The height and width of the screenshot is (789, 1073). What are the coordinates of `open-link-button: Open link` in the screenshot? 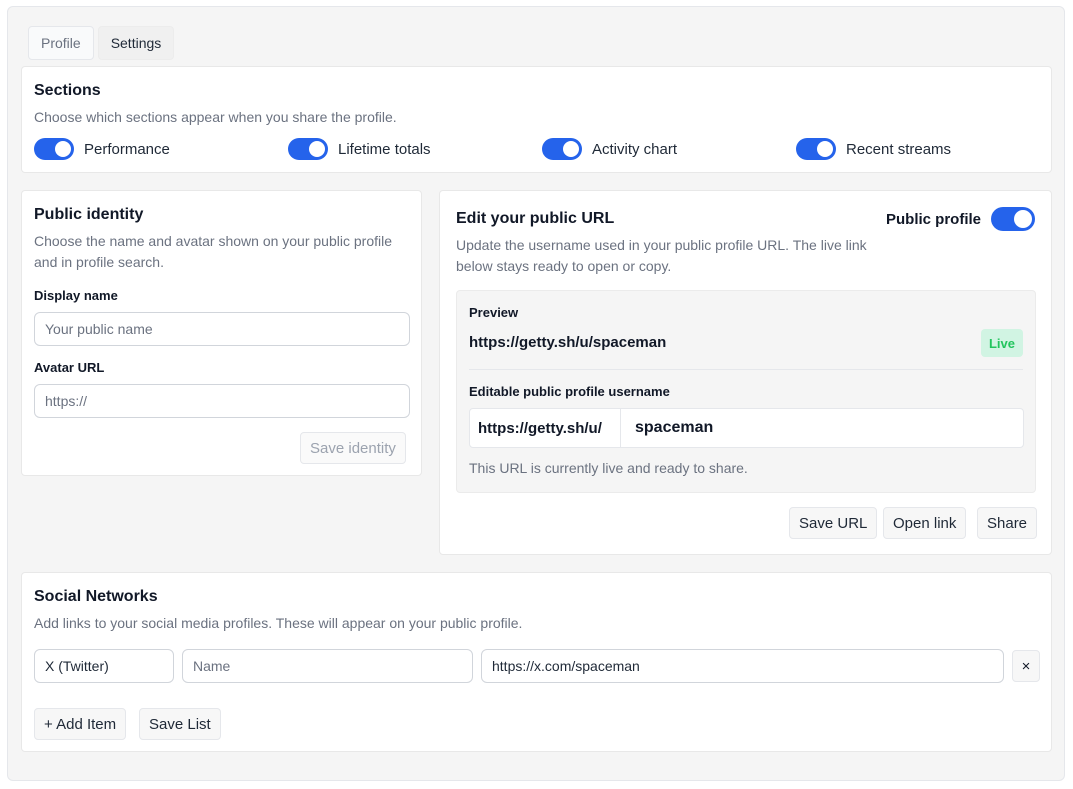 It's located at (925, 523).